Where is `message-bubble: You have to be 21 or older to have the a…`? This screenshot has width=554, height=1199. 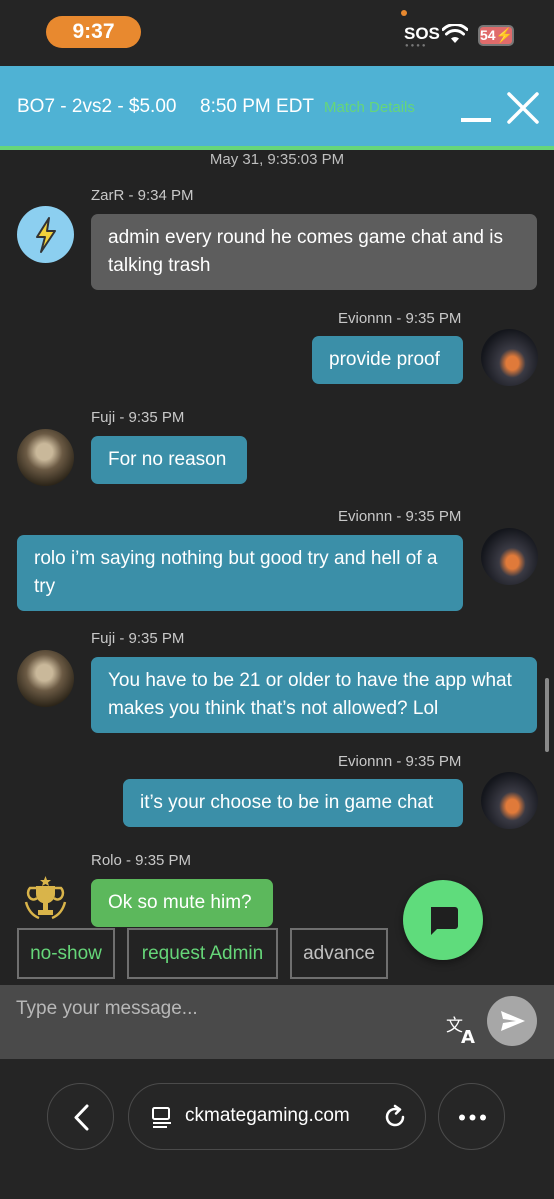
message-bubble: You have to be 21 or older to have the a… is located at coordinates (314, 695).